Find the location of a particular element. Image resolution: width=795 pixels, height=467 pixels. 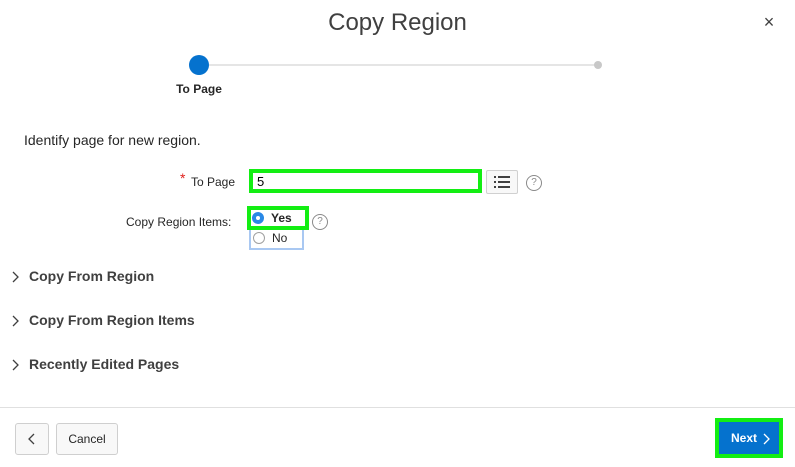

wizard-progress-track is located at coordinates (403, 65).